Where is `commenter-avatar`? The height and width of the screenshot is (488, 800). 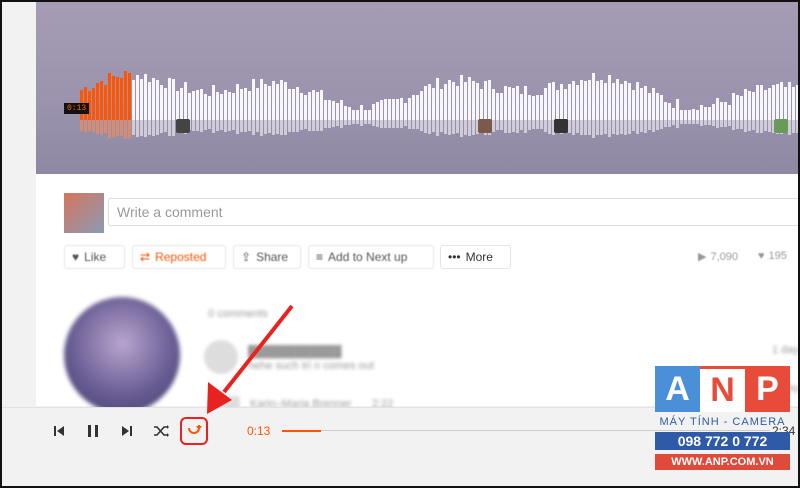 commenter-avatar is located at coordinates (221, 357).